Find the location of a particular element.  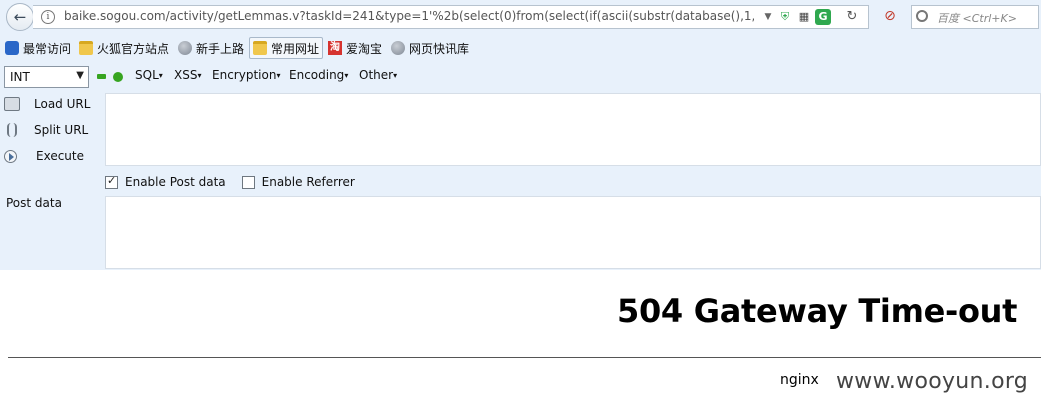

menu-xss: XSS▾ is located at coordinates (187, 75).